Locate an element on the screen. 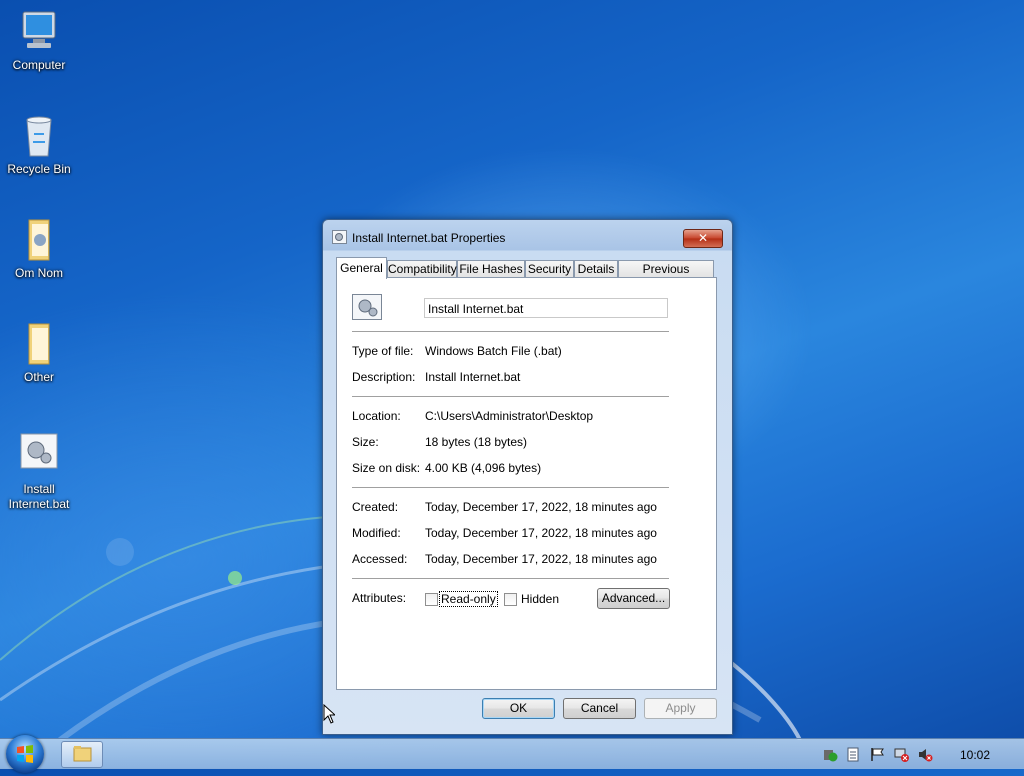 This screenshot has width=1024, height=776. document-icon is located at coordinates (853, 754).